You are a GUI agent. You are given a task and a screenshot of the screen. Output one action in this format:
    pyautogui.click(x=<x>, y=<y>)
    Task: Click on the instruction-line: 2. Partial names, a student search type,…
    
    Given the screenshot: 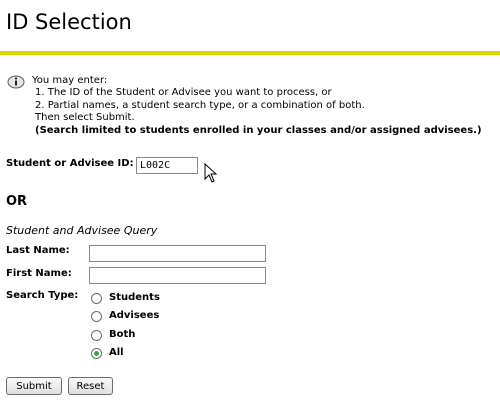 What is the action you would take?
    pyautogui.click(x=200, y=105)
    